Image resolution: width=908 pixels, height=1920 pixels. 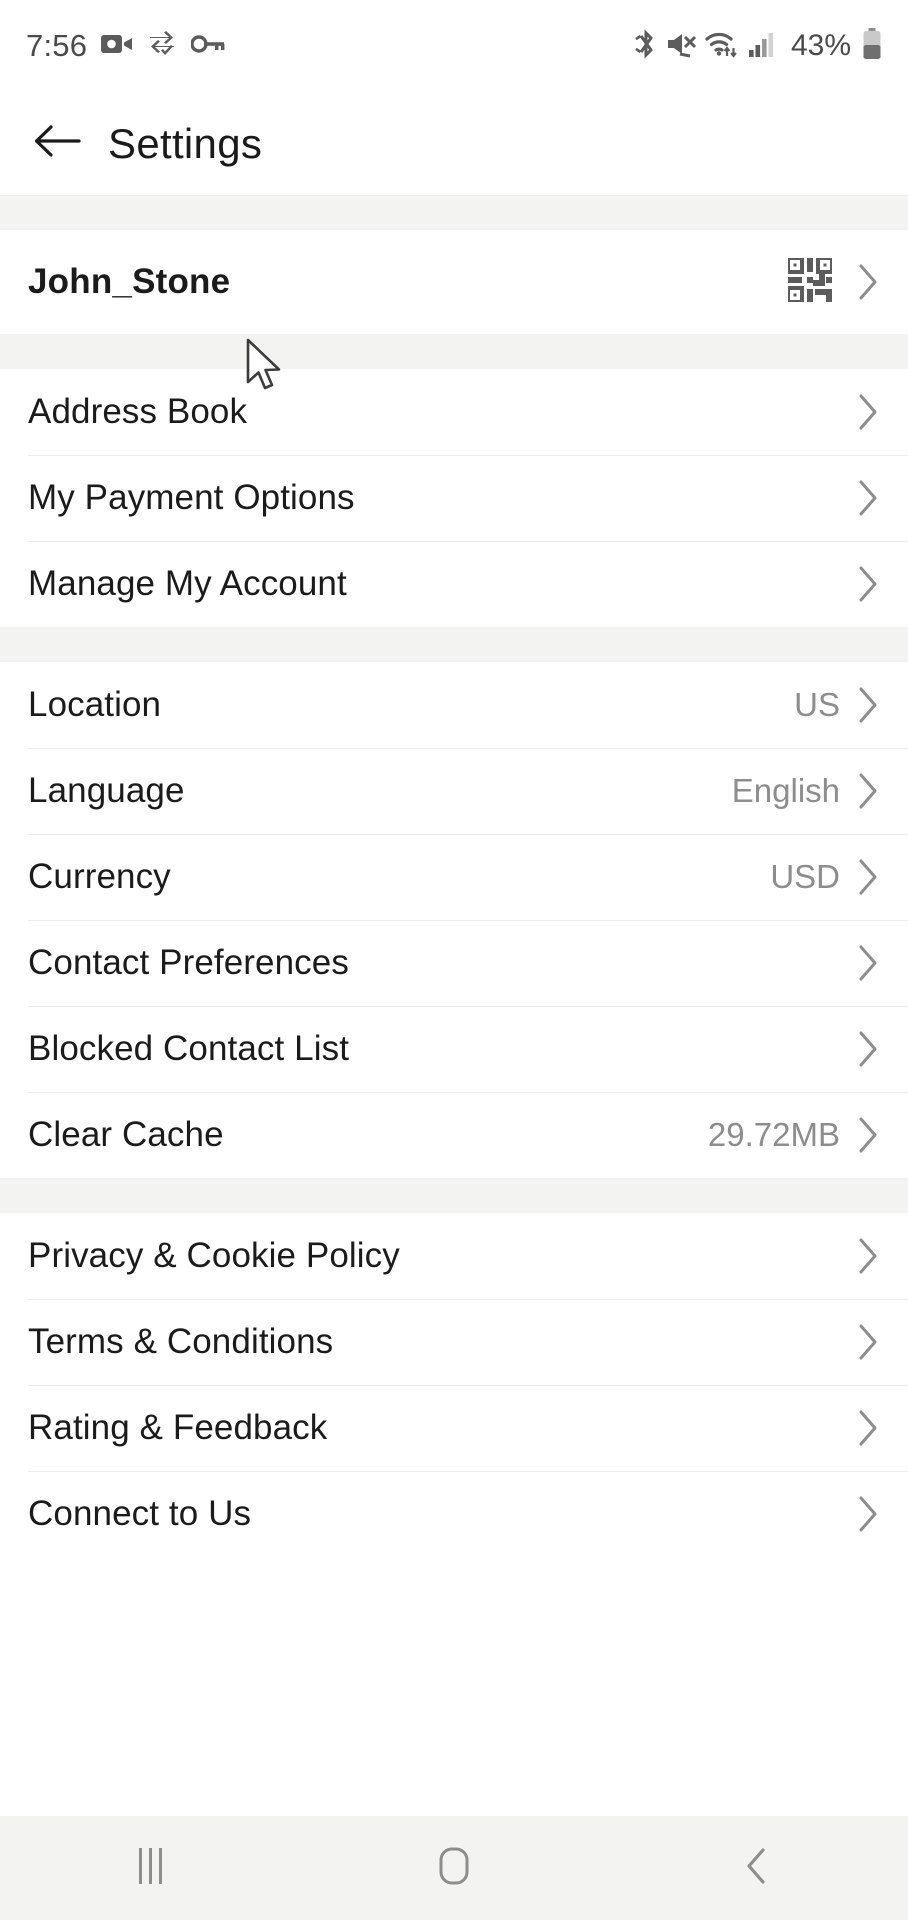 What do you see at coordinates (99, 876) in the screenshot?
I see `row-label: Currency` at bounding box center [99, 876].